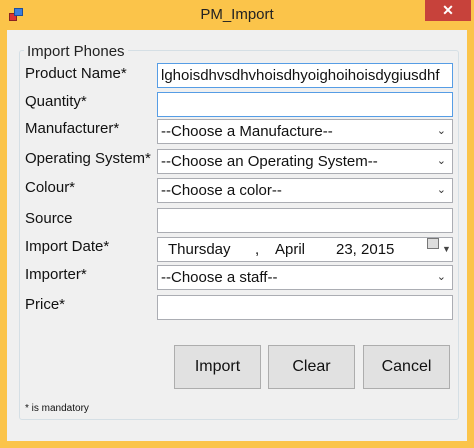 This screenshot has width=474, height=448. What do you see at coordinates (221, 190) in the screenshot?
I see `colour-selected: --Choose a color--` at bounding box center [221, 190].